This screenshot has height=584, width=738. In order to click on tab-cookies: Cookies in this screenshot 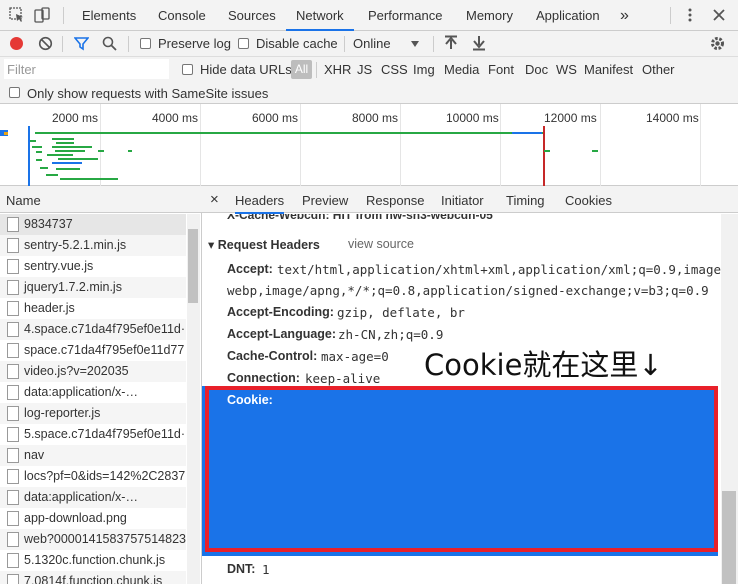, I will do `click(588, 200)`.